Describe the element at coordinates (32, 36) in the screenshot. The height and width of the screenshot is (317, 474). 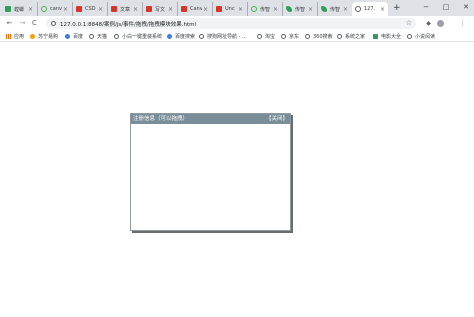
I see `orange-dot-icon` at that location.